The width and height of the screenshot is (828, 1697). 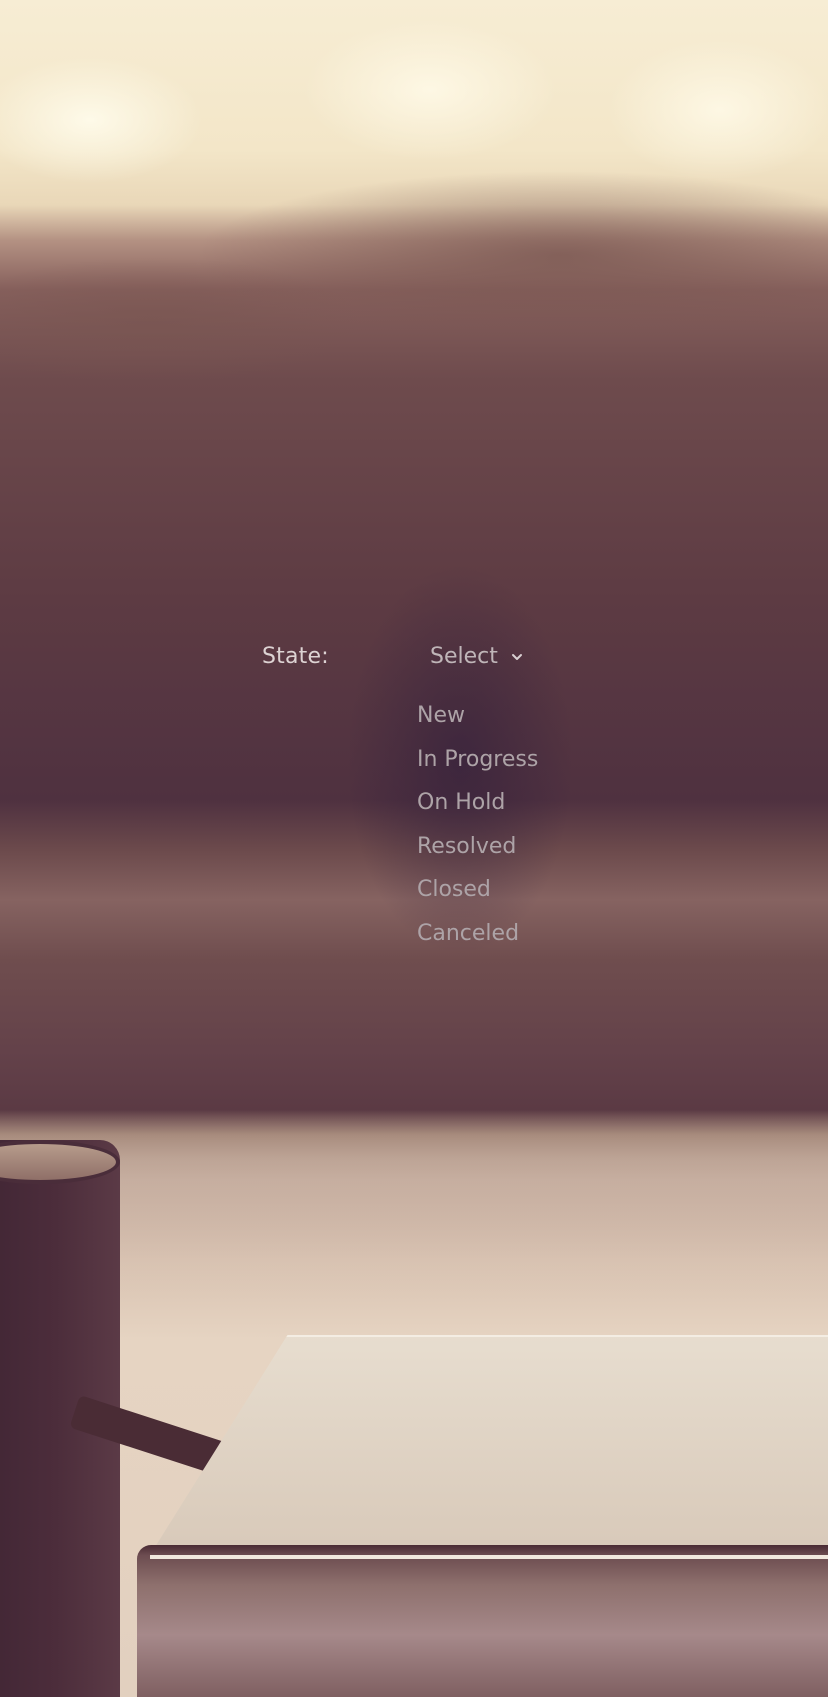 I want to click on option-in-progress: In Progress, so click(x=477, y=763).